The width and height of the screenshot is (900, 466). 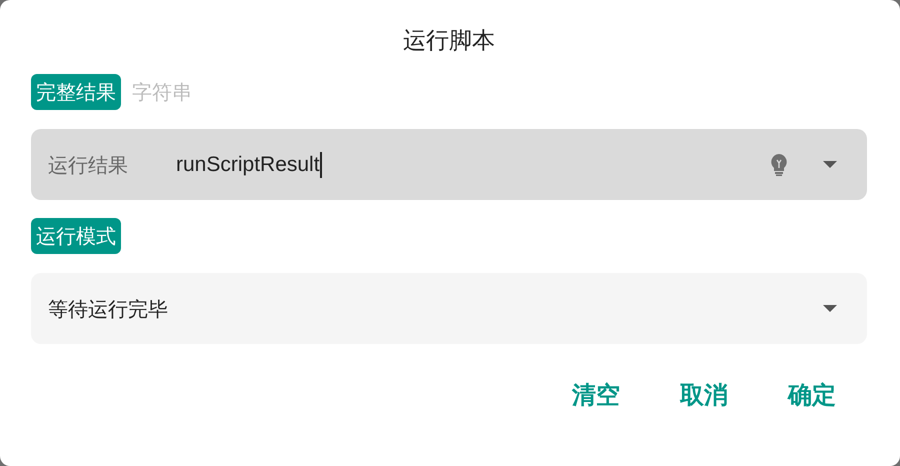 What do you see at coordinates (449, 164) in the screenshot?
I see `result-variable-field: 运行结果 runScriptResult` at bounding box center [449, 164].